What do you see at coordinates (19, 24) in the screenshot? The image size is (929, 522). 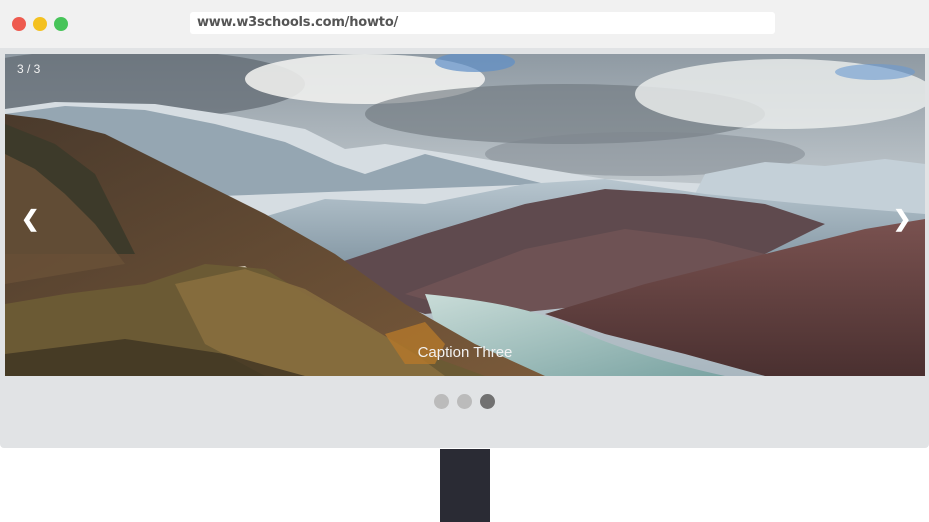 I see `close-window-button` at bounding box center [19, 24].